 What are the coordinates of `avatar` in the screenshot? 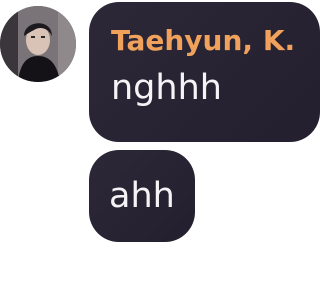 It's located at (38, 44).